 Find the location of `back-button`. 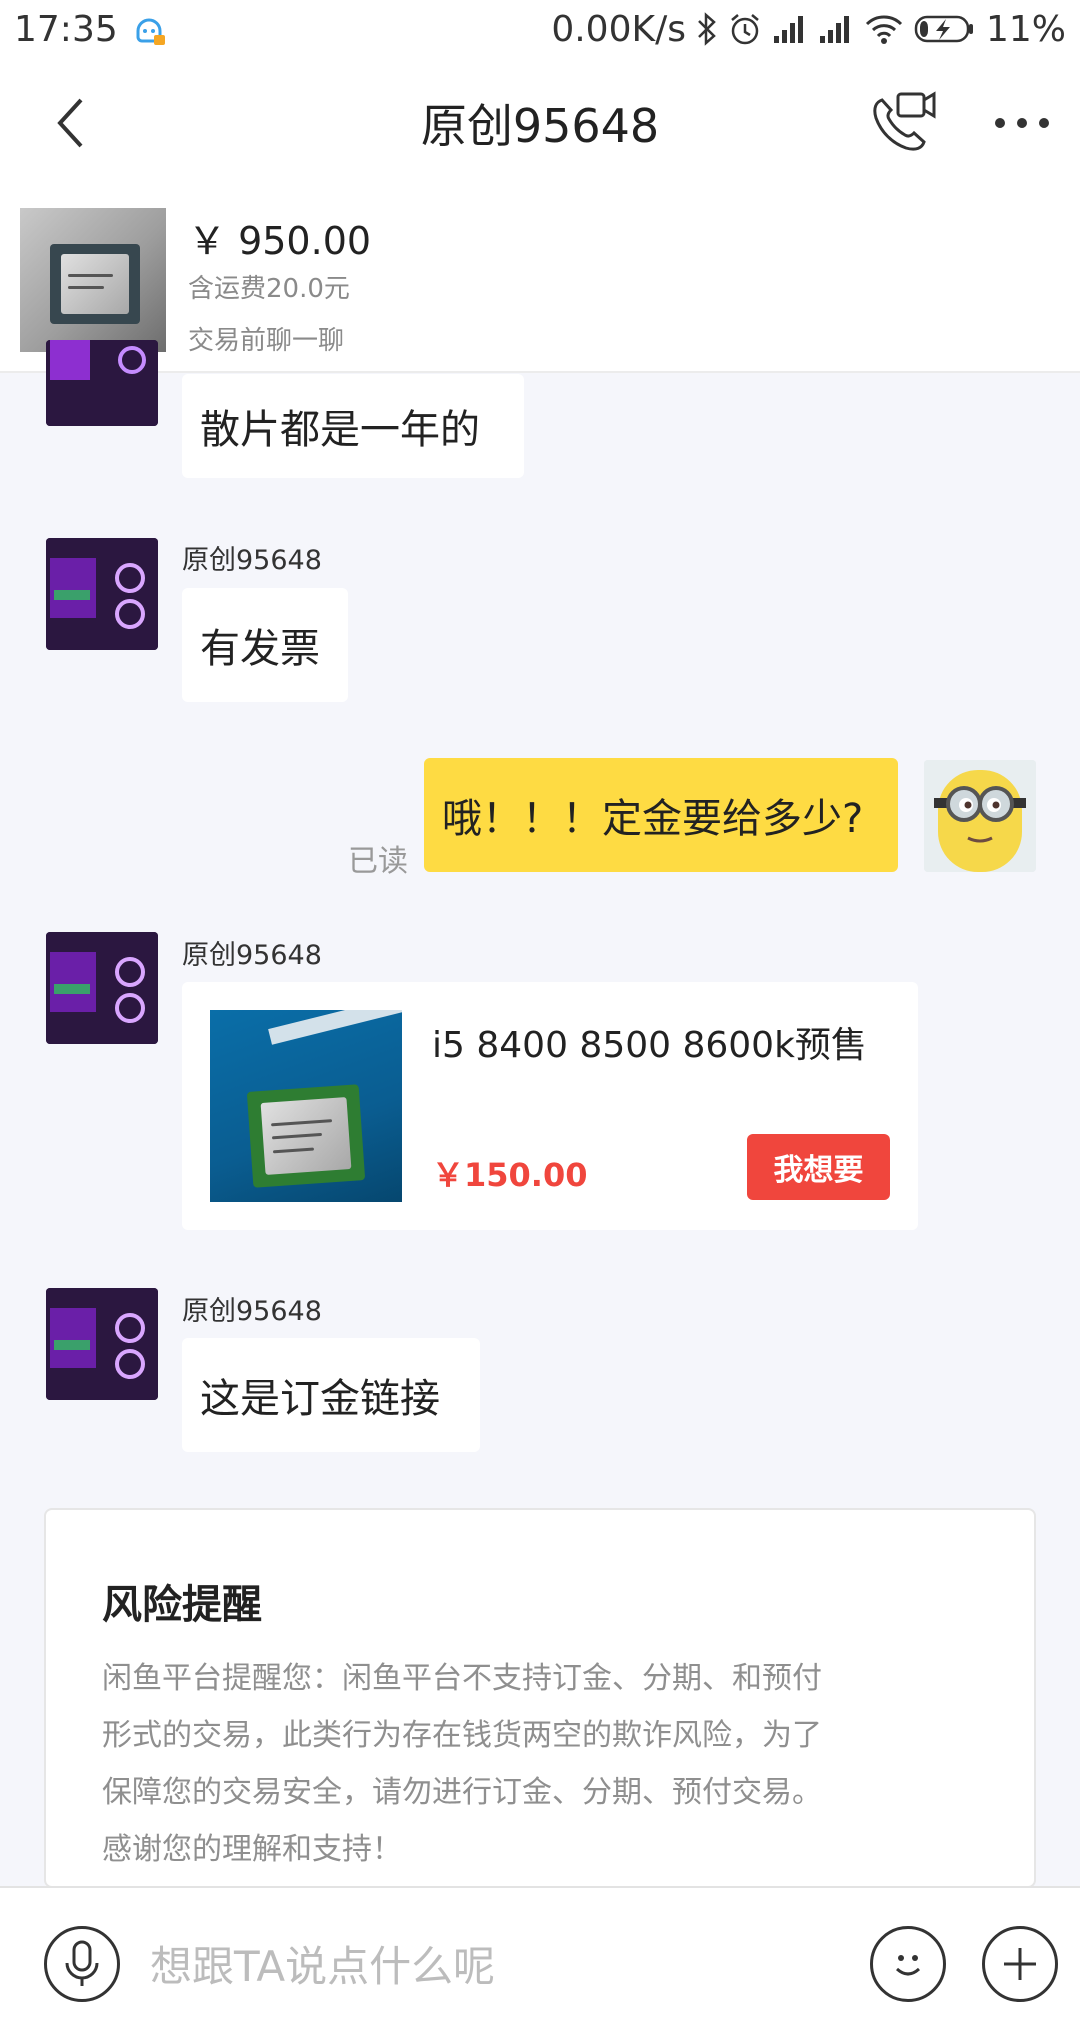

back-button is located at coordinates (70, 123).